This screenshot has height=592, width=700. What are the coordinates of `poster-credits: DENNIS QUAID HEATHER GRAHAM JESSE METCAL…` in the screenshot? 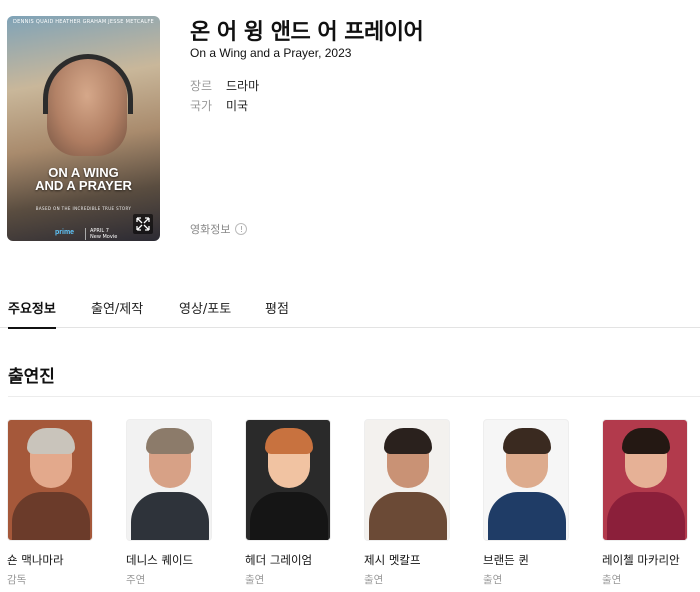 It's located at (83, 22).